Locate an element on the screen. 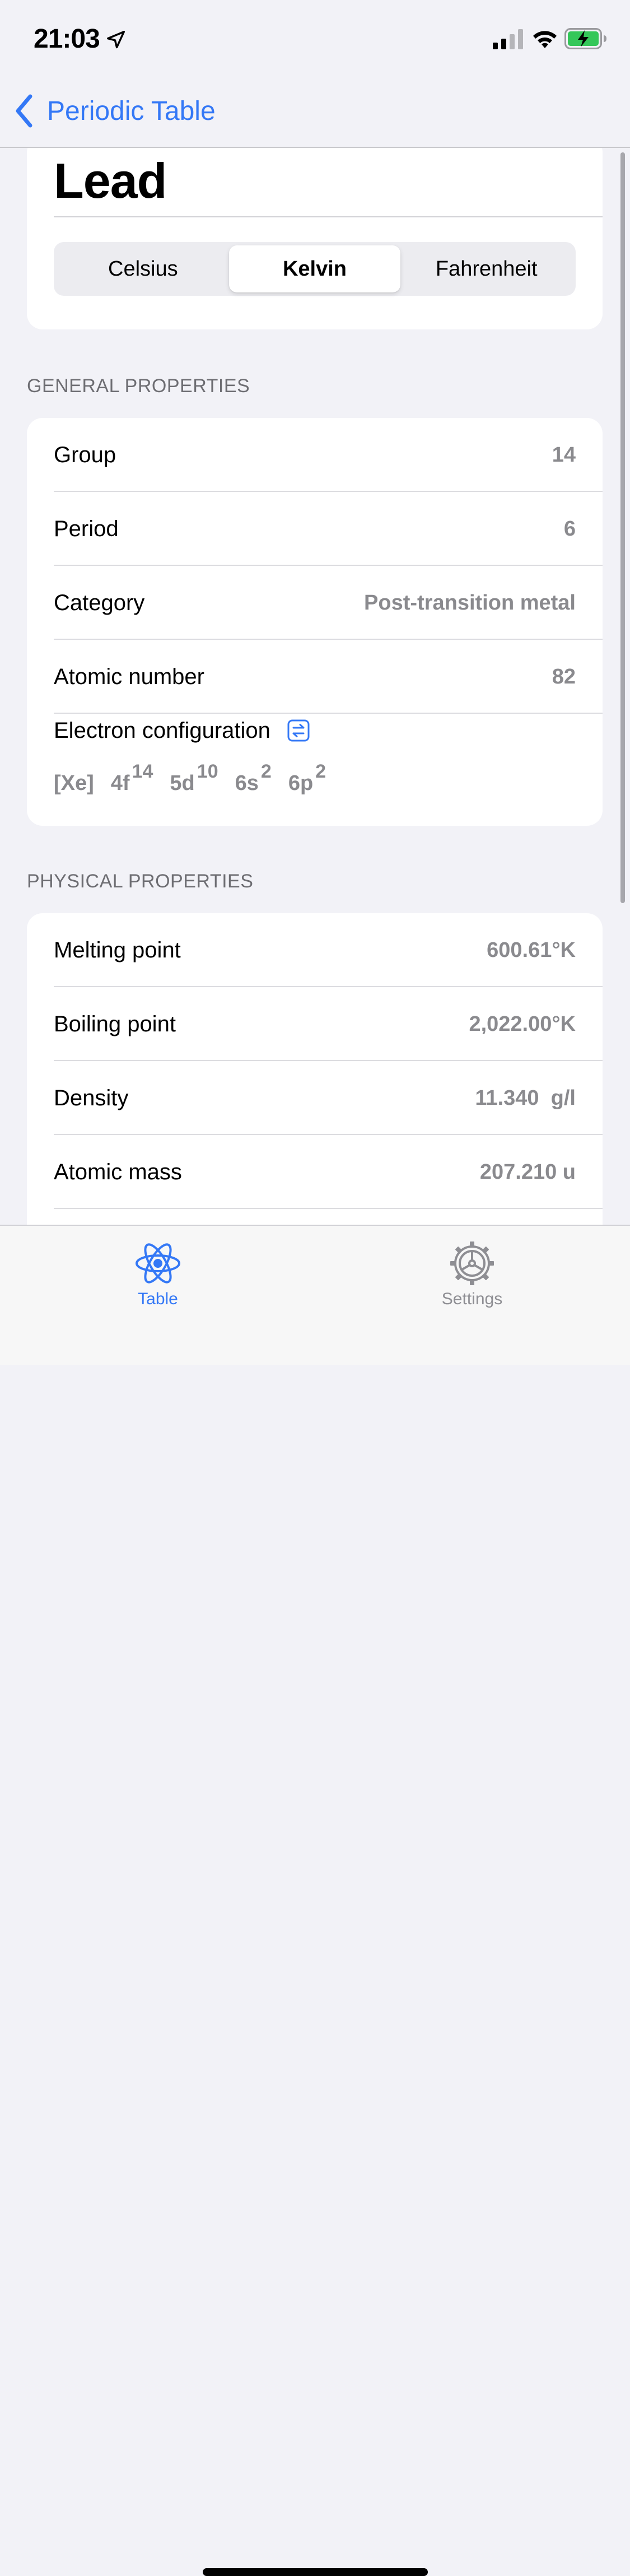 This screenshot has width=630, height=2576. electron-configuration-label: Electron configuration is located at coordinates (162, 731).